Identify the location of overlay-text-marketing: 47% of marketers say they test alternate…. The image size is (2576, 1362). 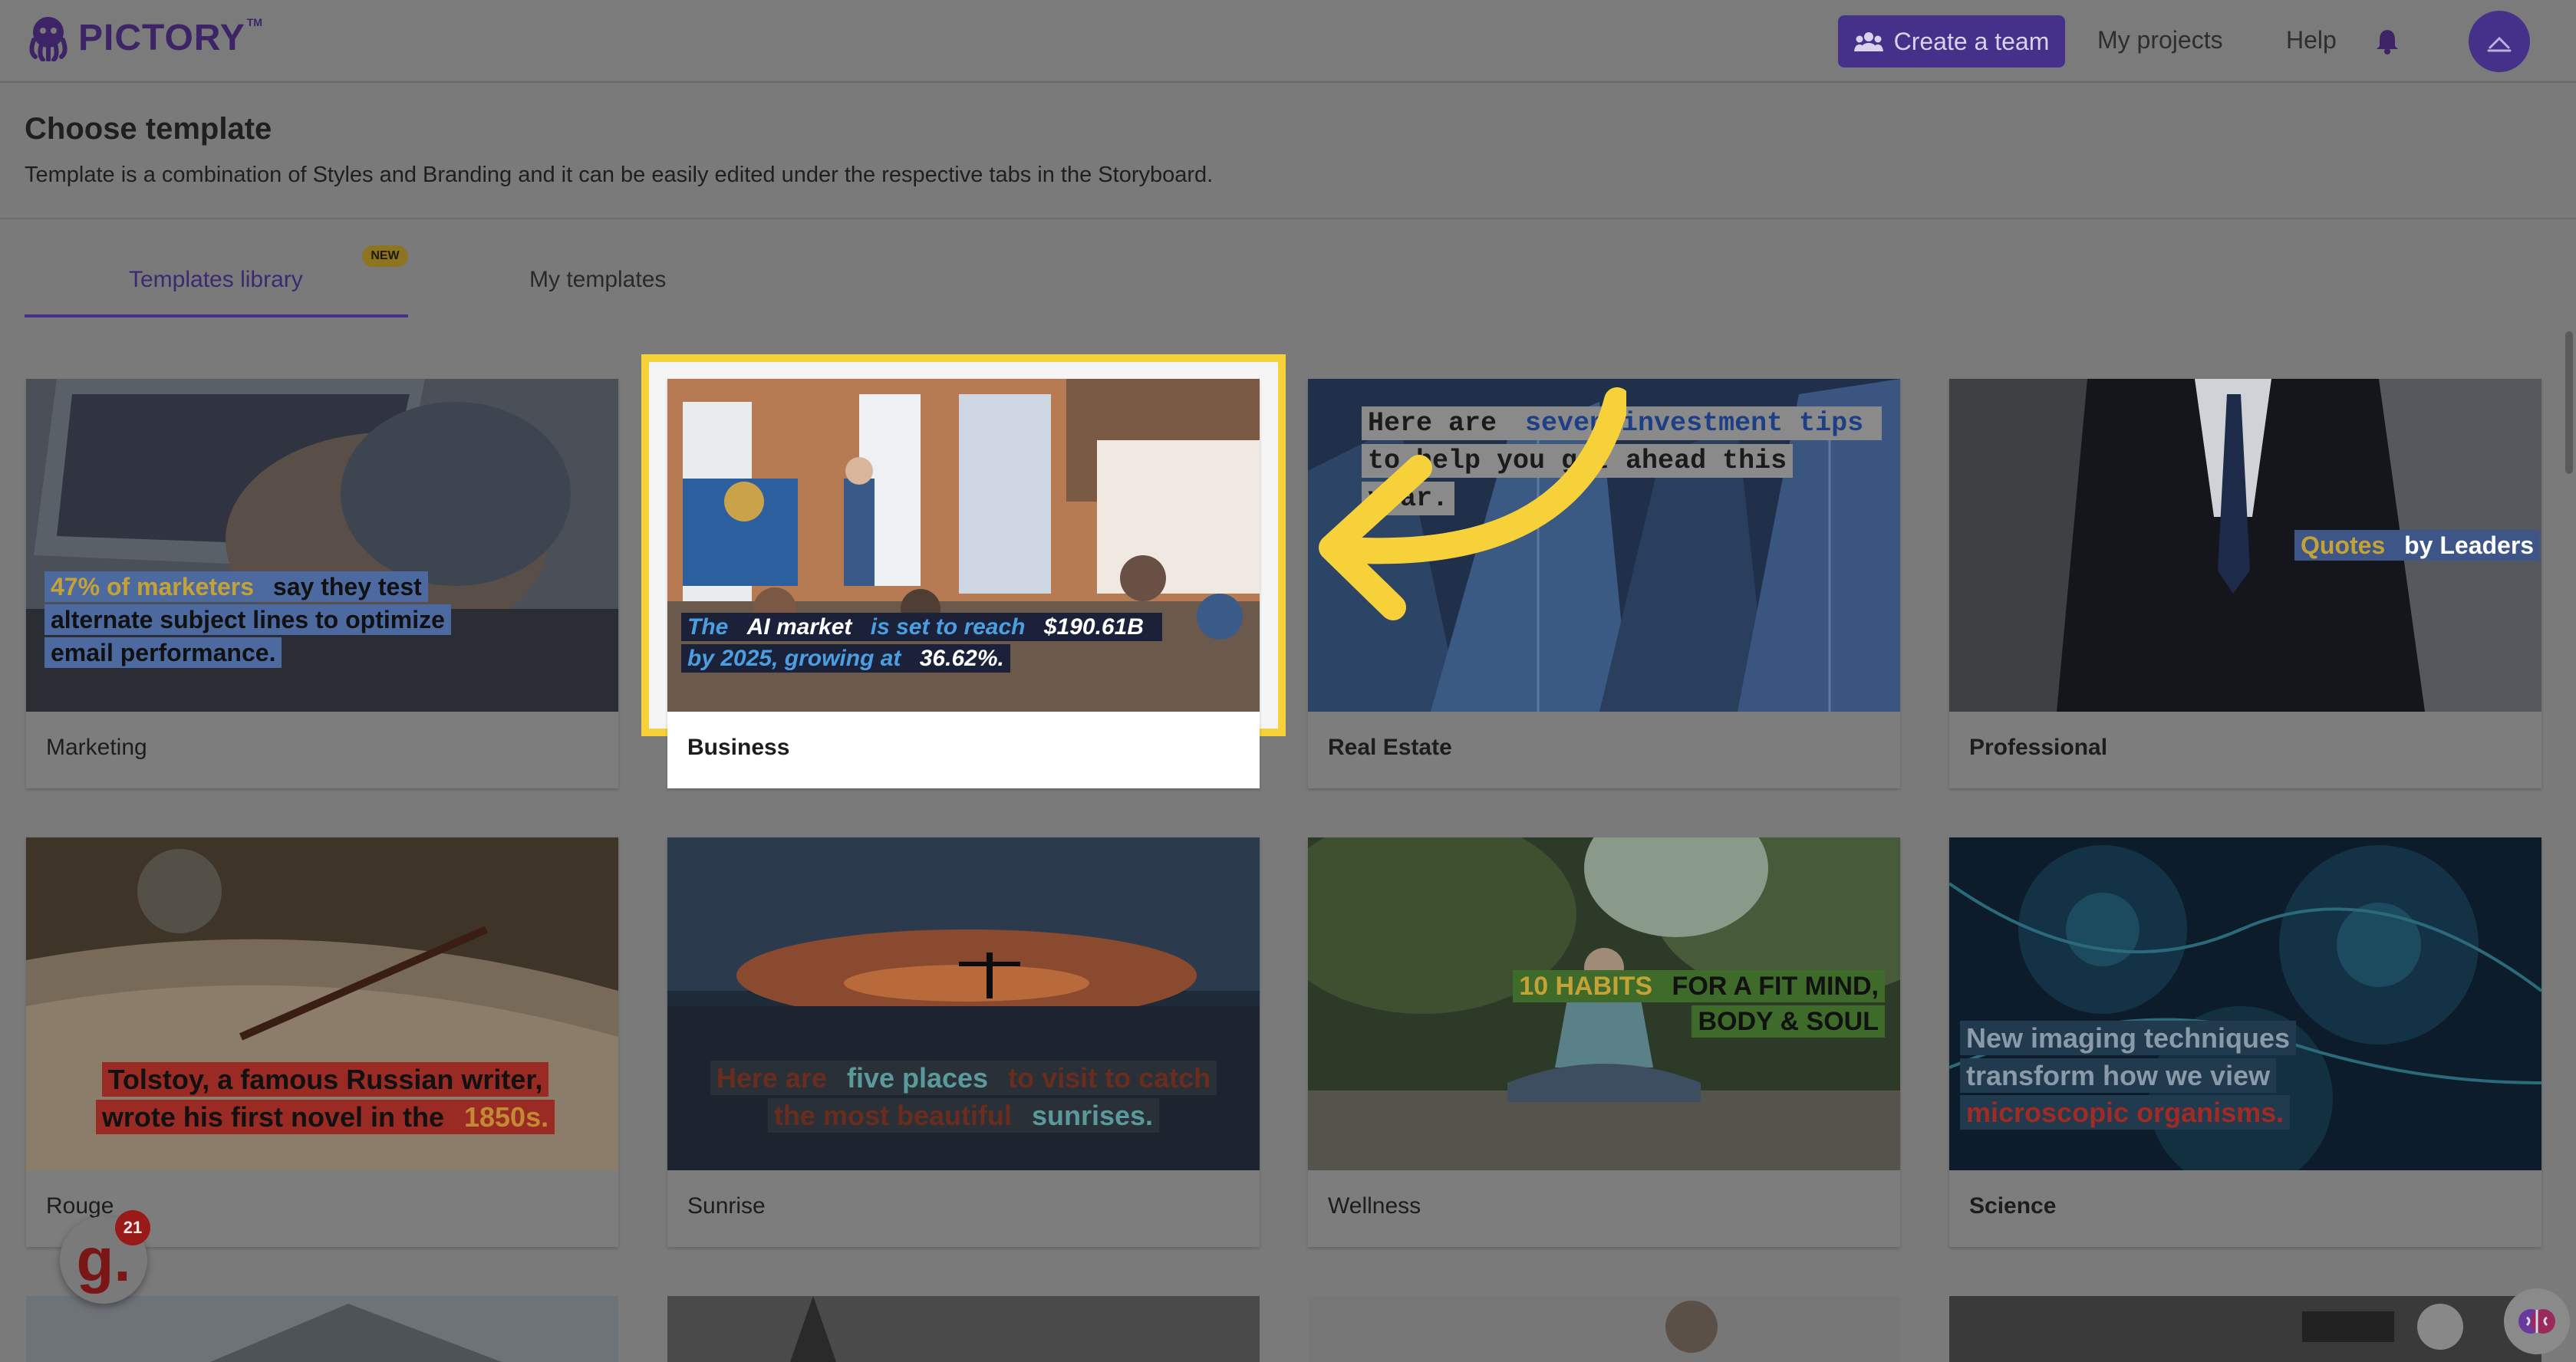
(259, 620).